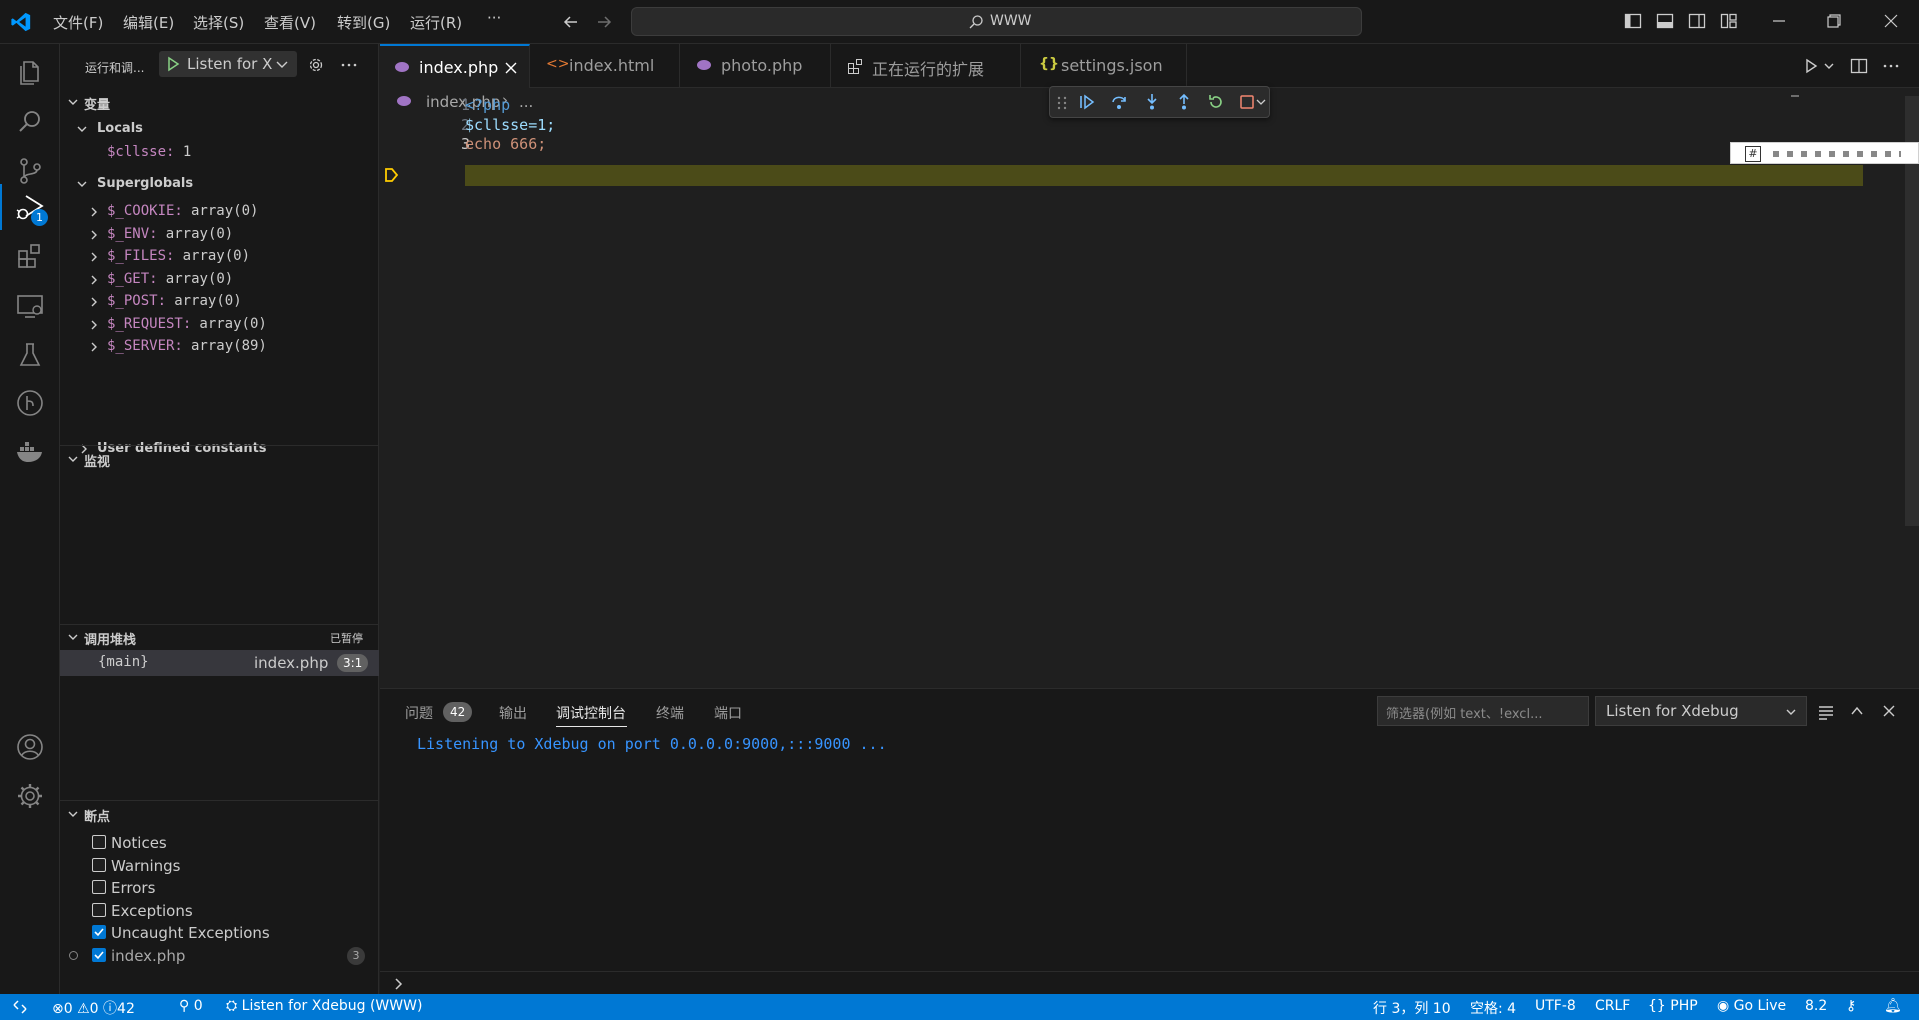  What do you see at coordinates (30, 306) in the screenshot?
I see `remote-explorer-icon` at bounding box center [30, 306].